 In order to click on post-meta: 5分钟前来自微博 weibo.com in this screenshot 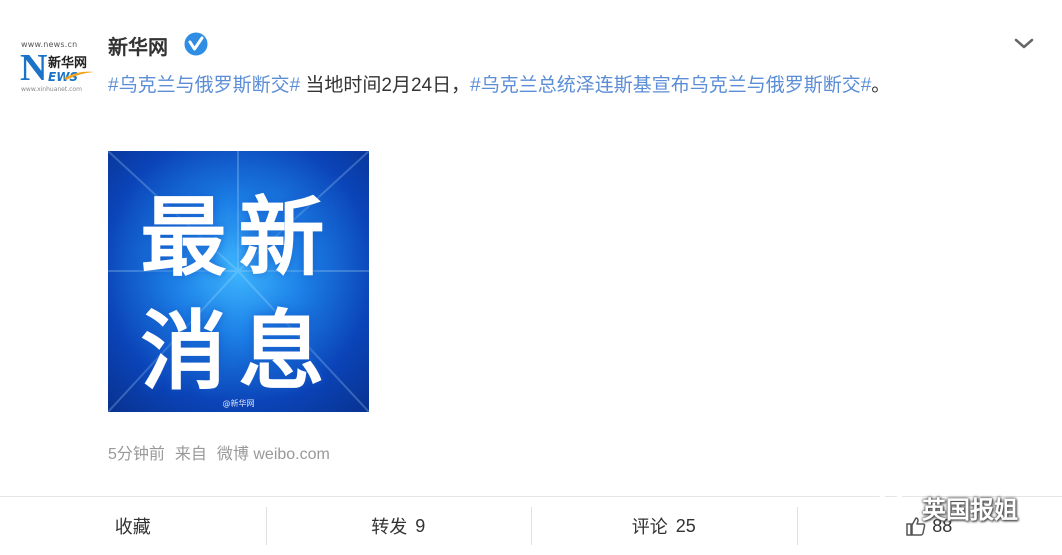, I will do `click(224, 452)`.